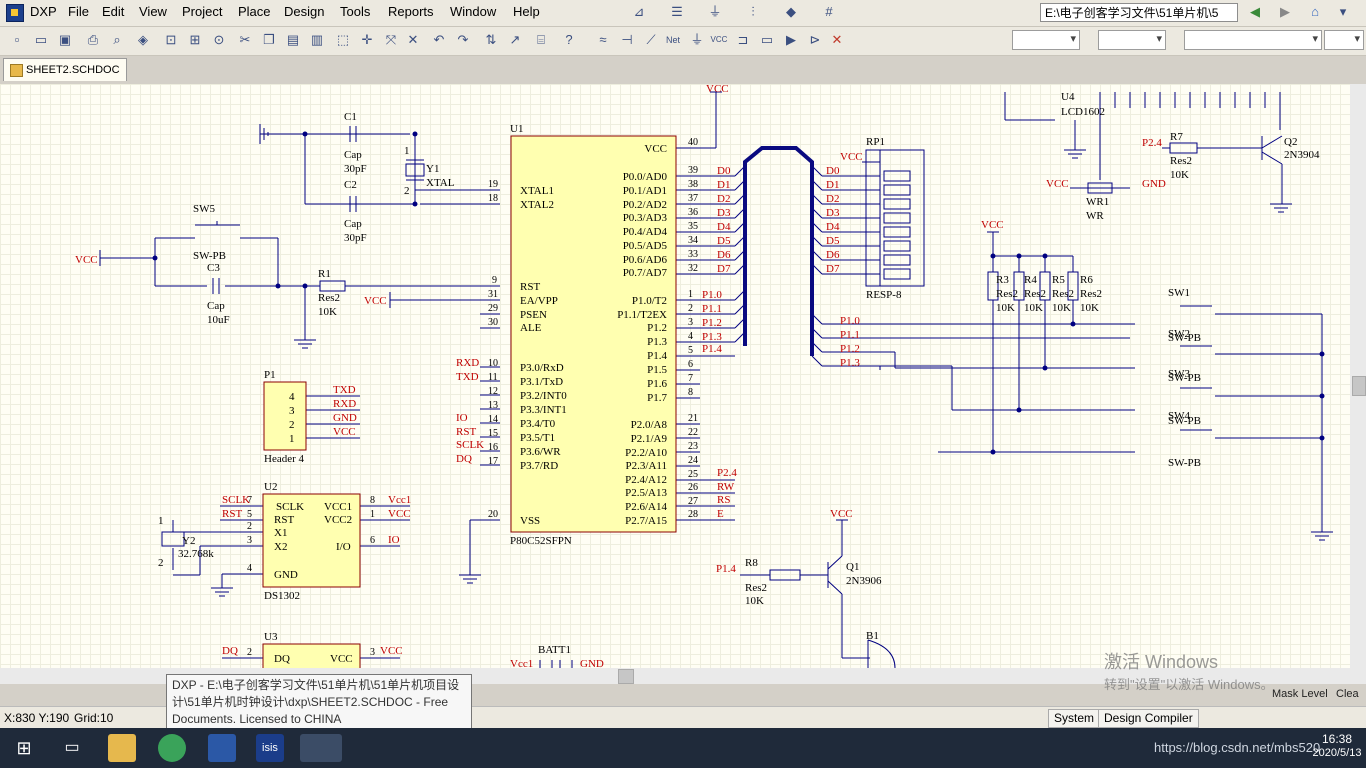 This screenshot has height=768, width=1366. Describe the element at coordinates (43, 11) in the screenshot. I see `app-name: DXP` at that location.